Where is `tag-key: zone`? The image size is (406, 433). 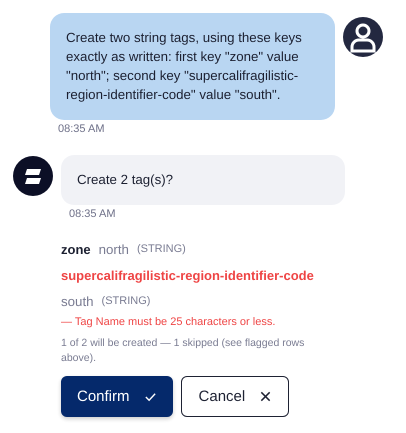 tag-key: zone is located at coordinates (76, 249).